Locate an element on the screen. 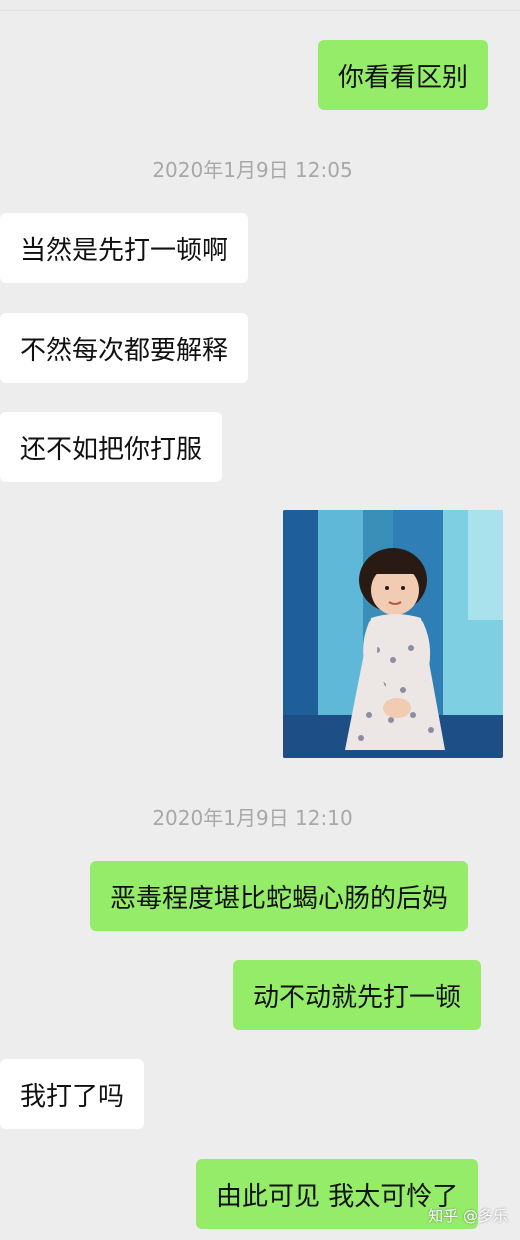 Image resolution: width=520 pixels, height=1240 pixels. message-text: 你看看区别 is located at coordinates (403, 77).